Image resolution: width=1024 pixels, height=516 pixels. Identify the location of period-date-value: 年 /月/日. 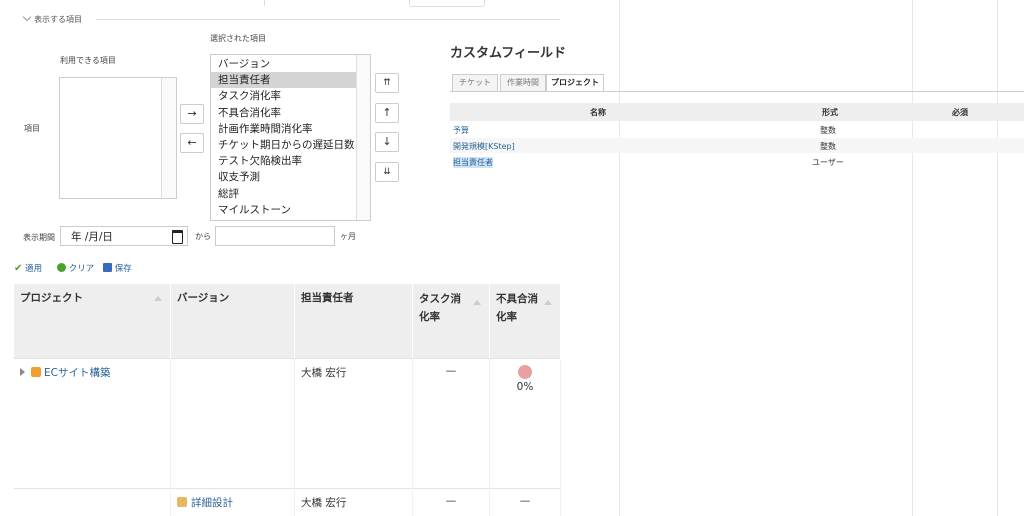
(92, 237).